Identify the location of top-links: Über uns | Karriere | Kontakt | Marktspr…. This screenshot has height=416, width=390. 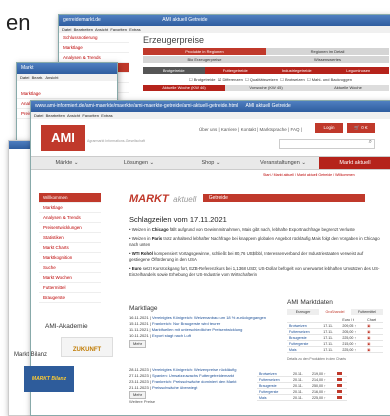
(250, 129).